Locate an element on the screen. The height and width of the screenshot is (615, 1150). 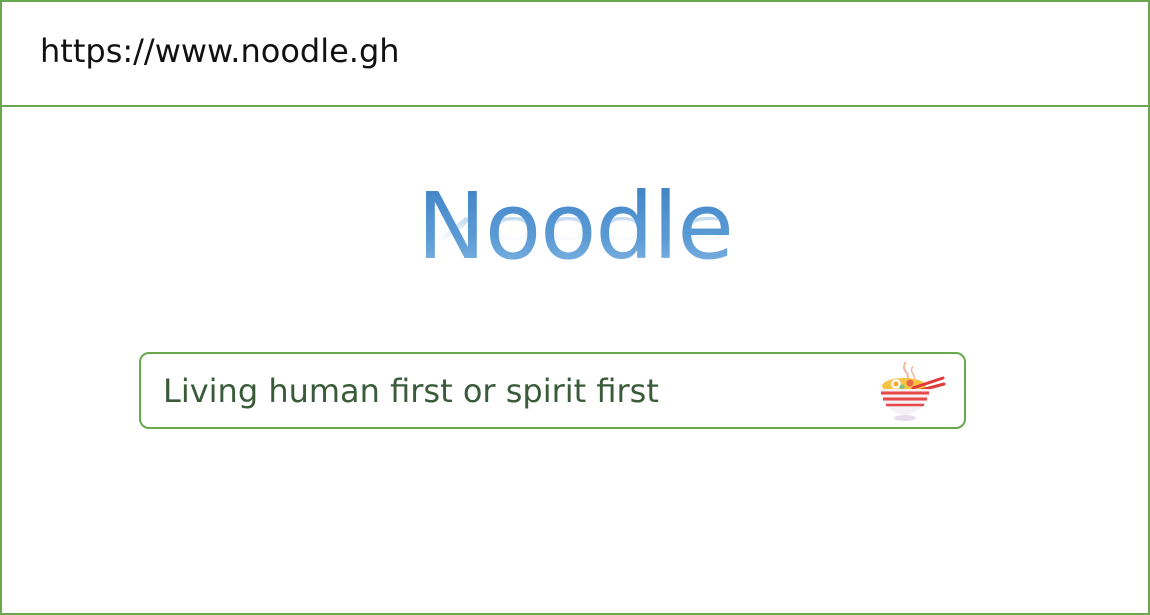
noodle-bowl-icon is located at coordinates (907, 391).